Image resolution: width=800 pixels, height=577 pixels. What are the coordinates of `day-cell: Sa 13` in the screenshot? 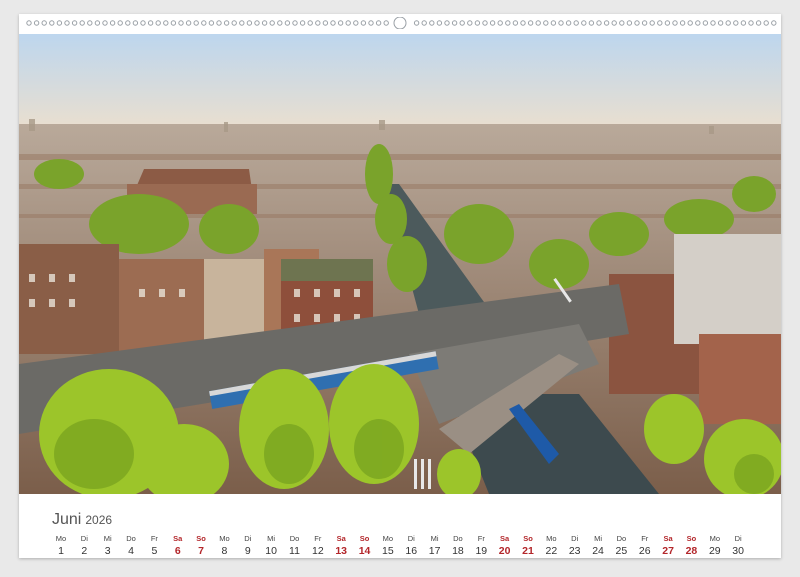 It's located at (341, 546).